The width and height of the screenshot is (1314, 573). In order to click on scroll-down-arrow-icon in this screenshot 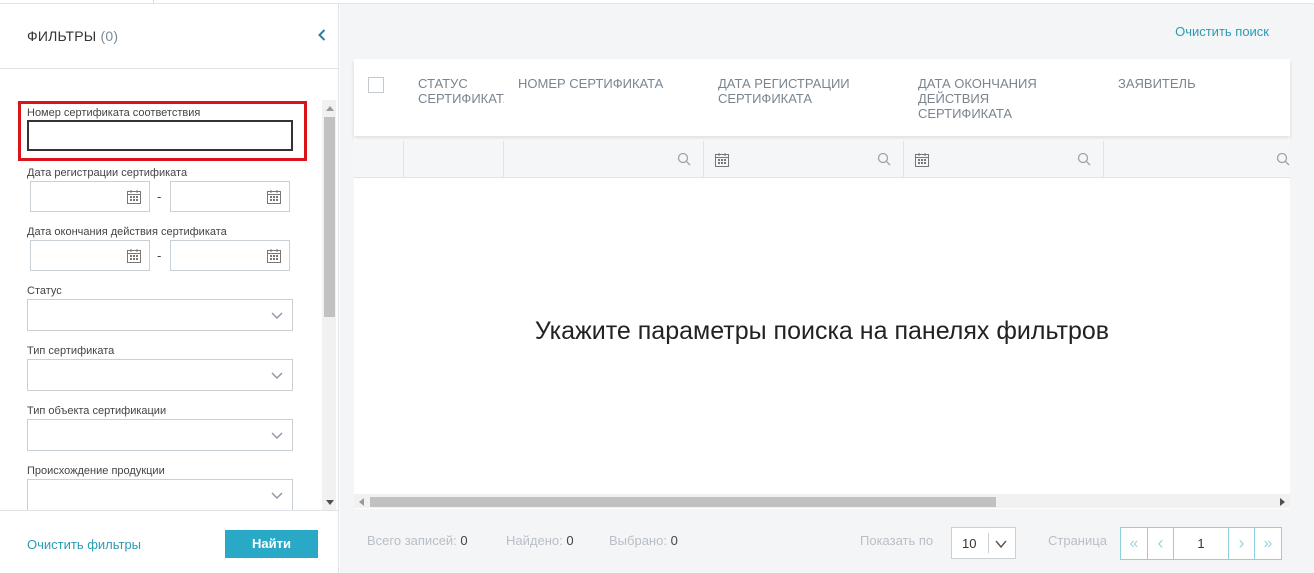, I will do `click(330, 502)`.